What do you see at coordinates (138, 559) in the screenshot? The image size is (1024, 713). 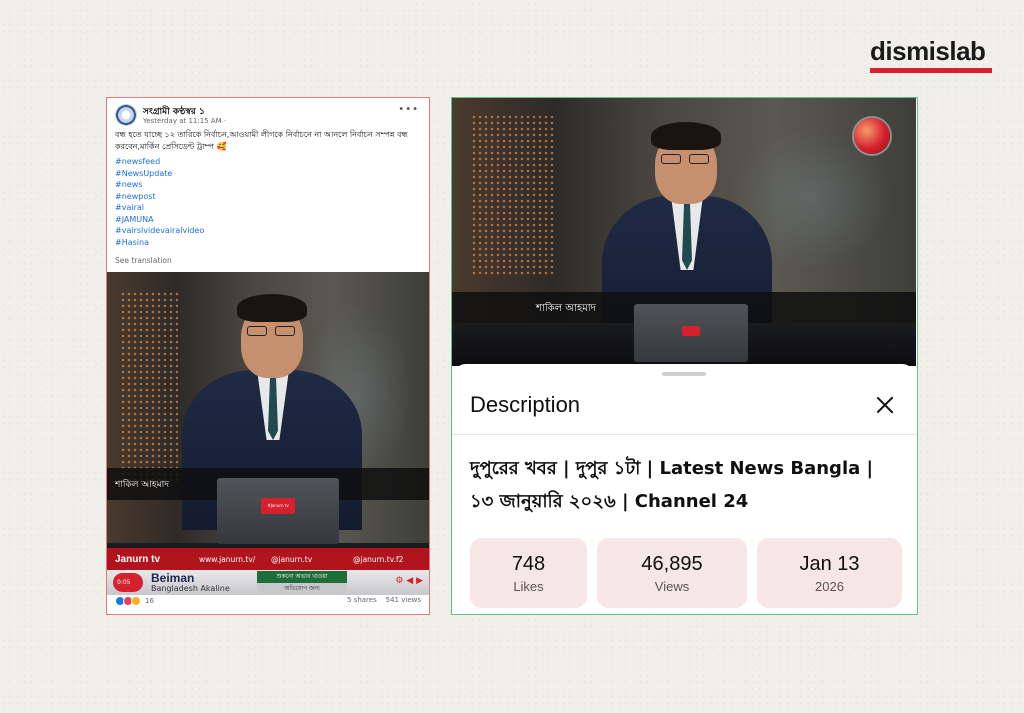 I see `ticker-brand: Janurn tv` at bounding box center [138, 559].